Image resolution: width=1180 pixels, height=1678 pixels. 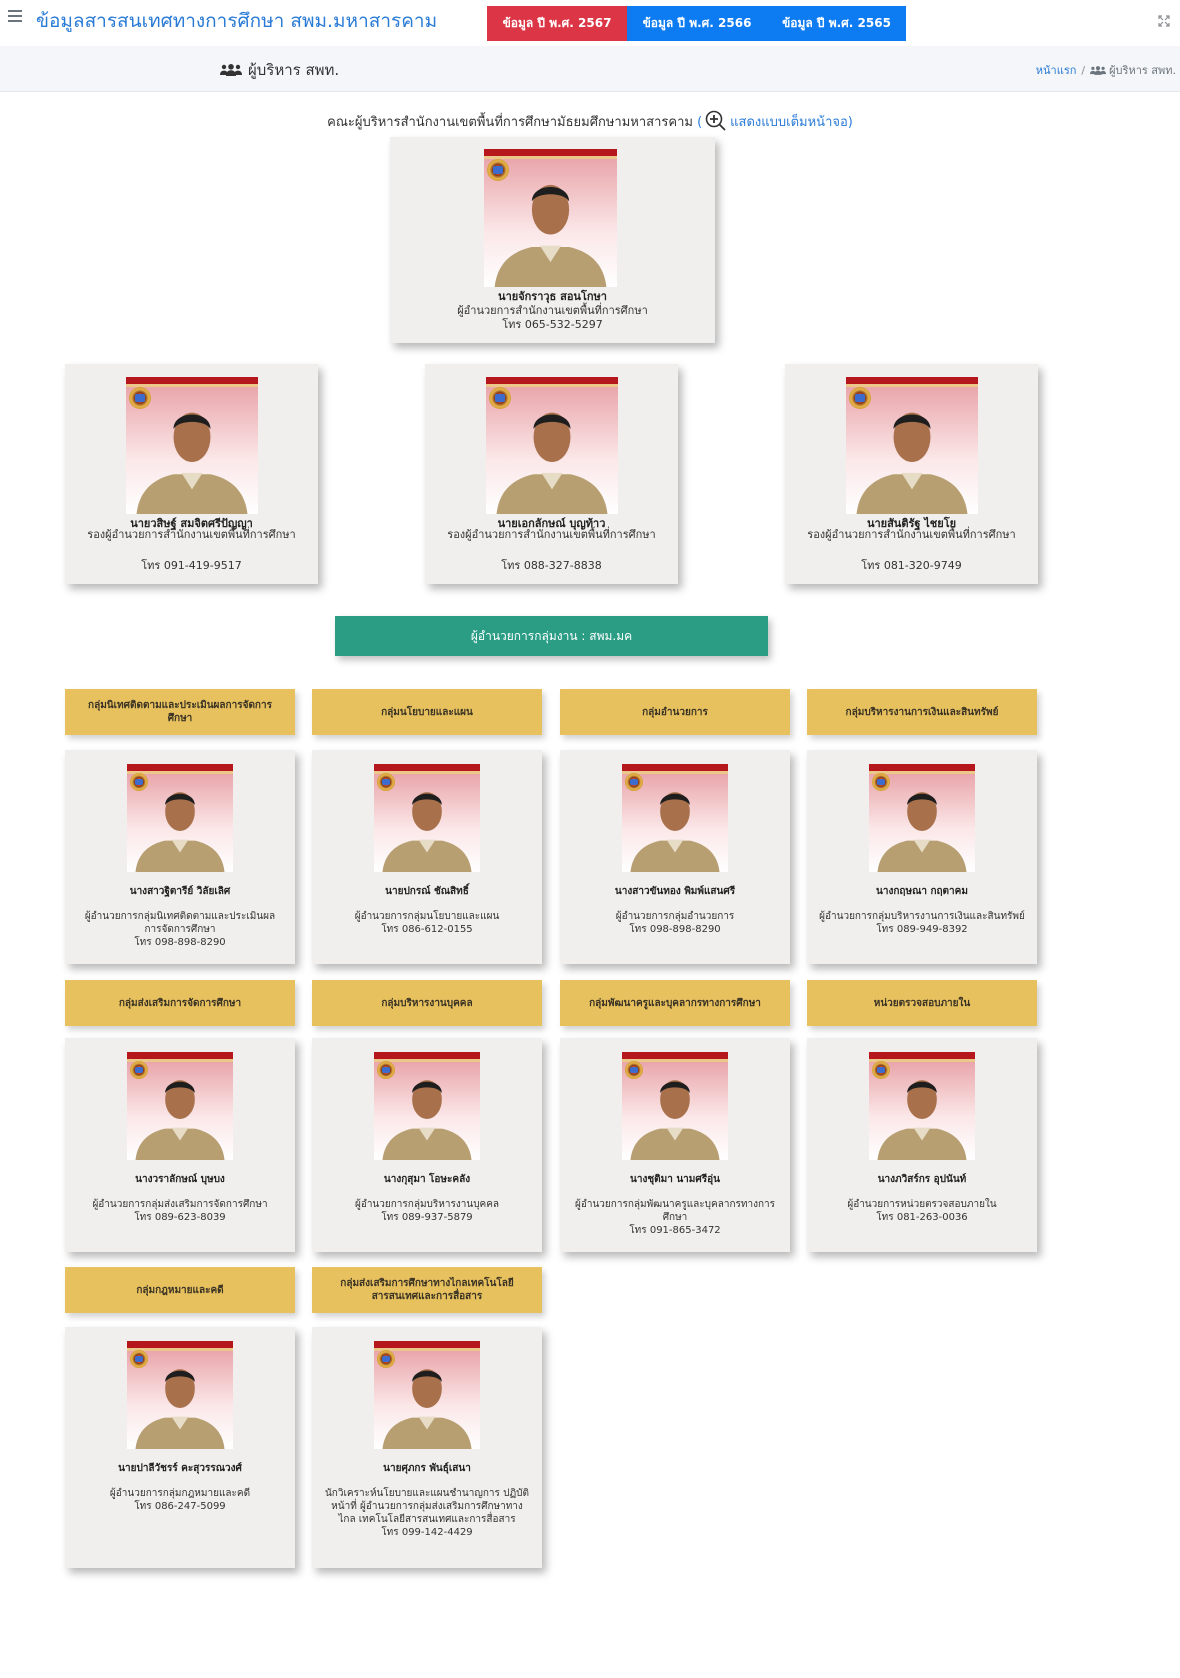 I want to click on division-head-title: ผู้อำนวยการหน่วยตรวจสอบภายใน, so click(x=922, y=1204).